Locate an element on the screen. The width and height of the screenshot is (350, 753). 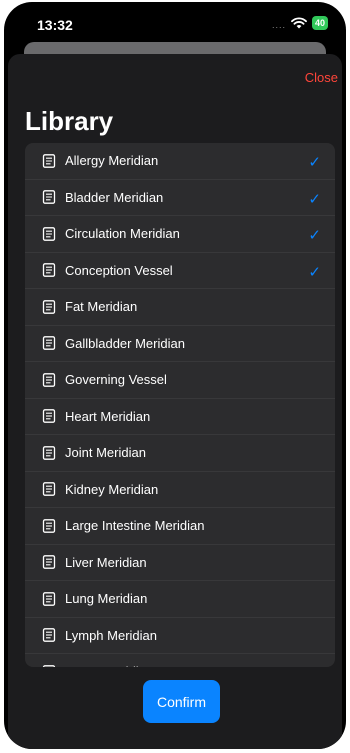
list-item-label: Joint Meridian is located at coordinates (105, 453).